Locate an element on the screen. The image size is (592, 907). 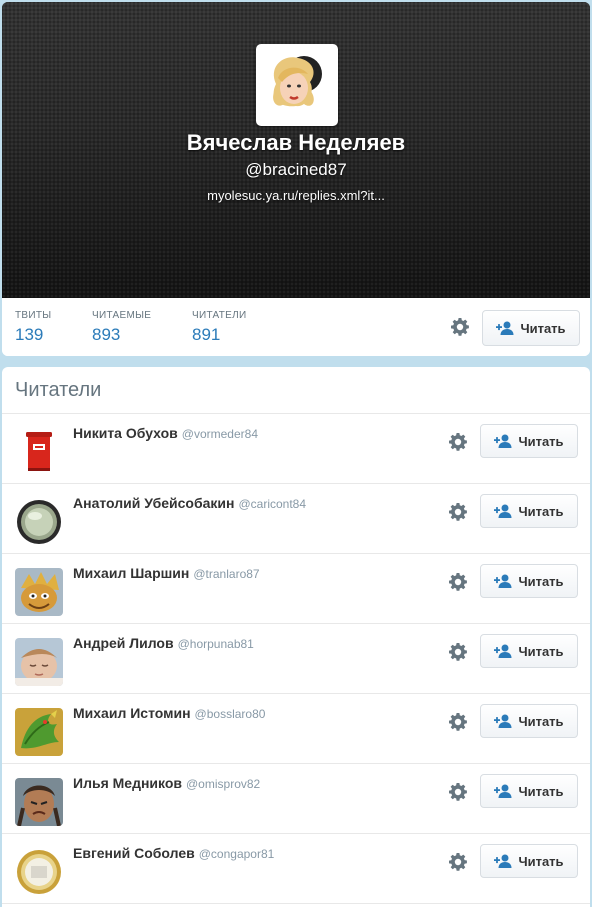
follower-name-line: Михаил Шаршин @tranlaro87 is located at coordinates (166, 574).